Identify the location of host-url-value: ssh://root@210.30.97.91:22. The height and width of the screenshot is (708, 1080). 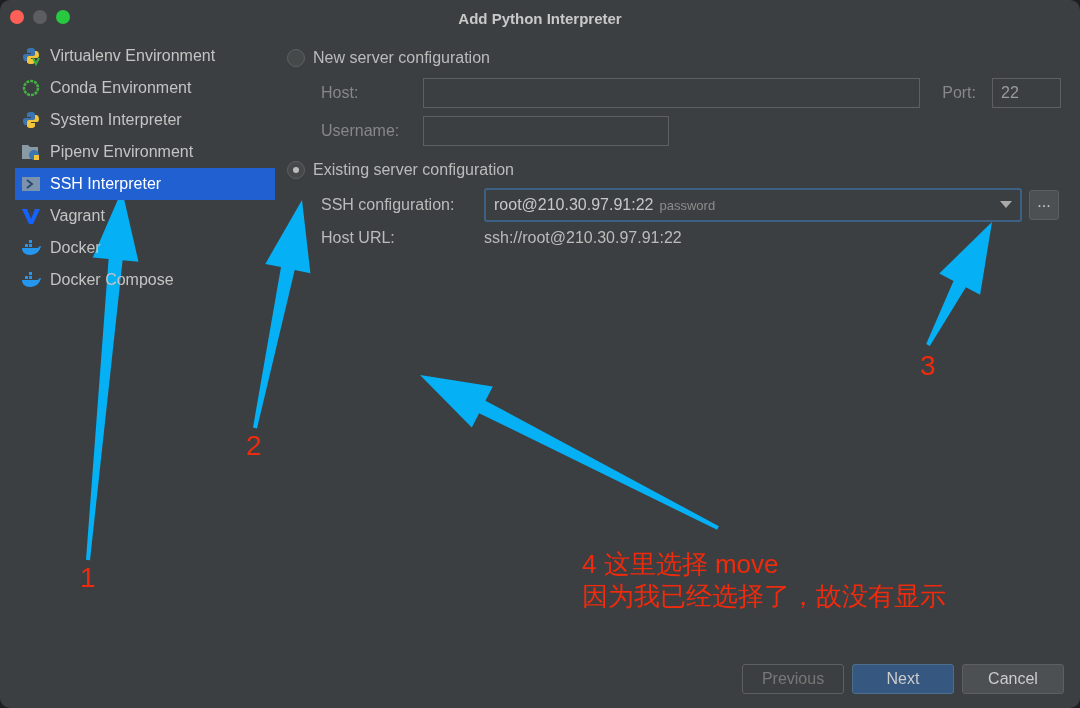
(583, 238).